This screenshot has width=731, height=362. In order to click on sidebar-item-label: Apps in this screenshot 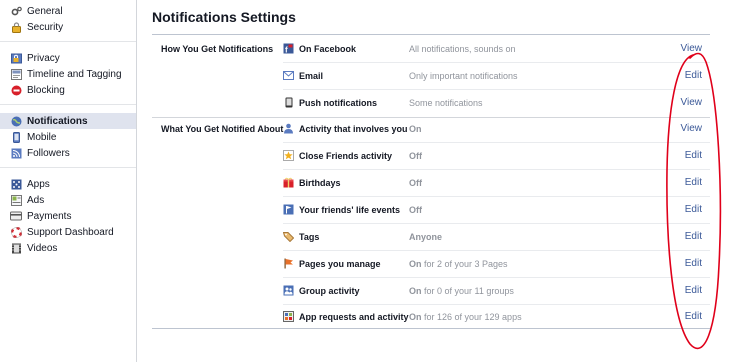, I will do `click(38, 184)`.